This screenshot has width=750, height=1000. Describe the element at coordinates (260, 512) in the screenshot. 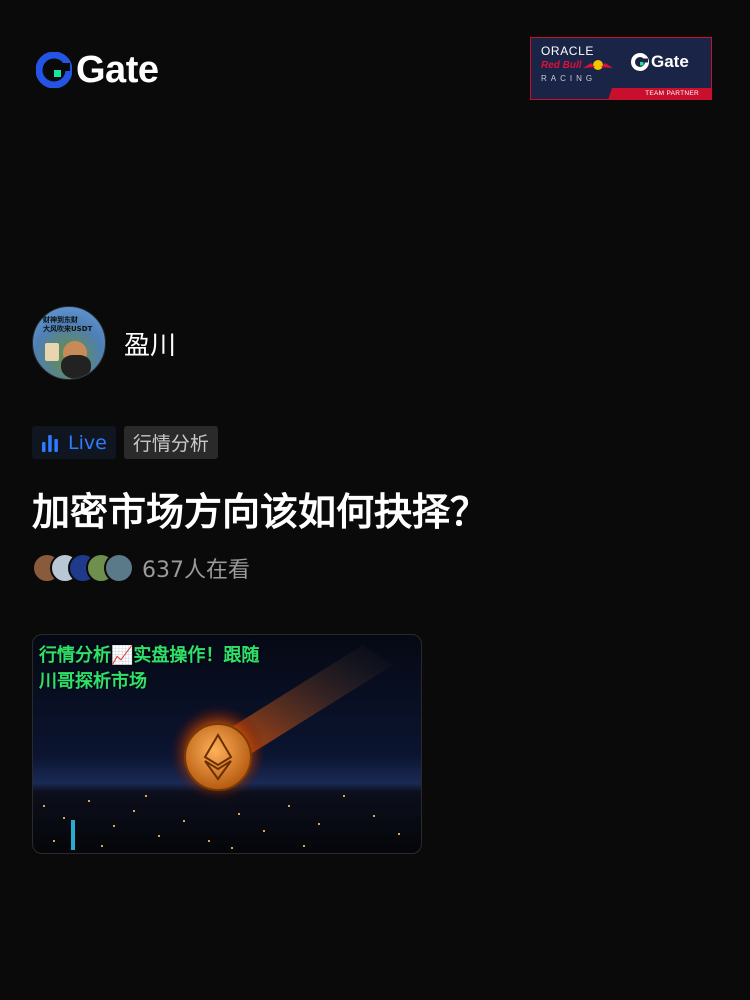

I see `stream-title: 加密市场方向该如何抉择？` at that location.